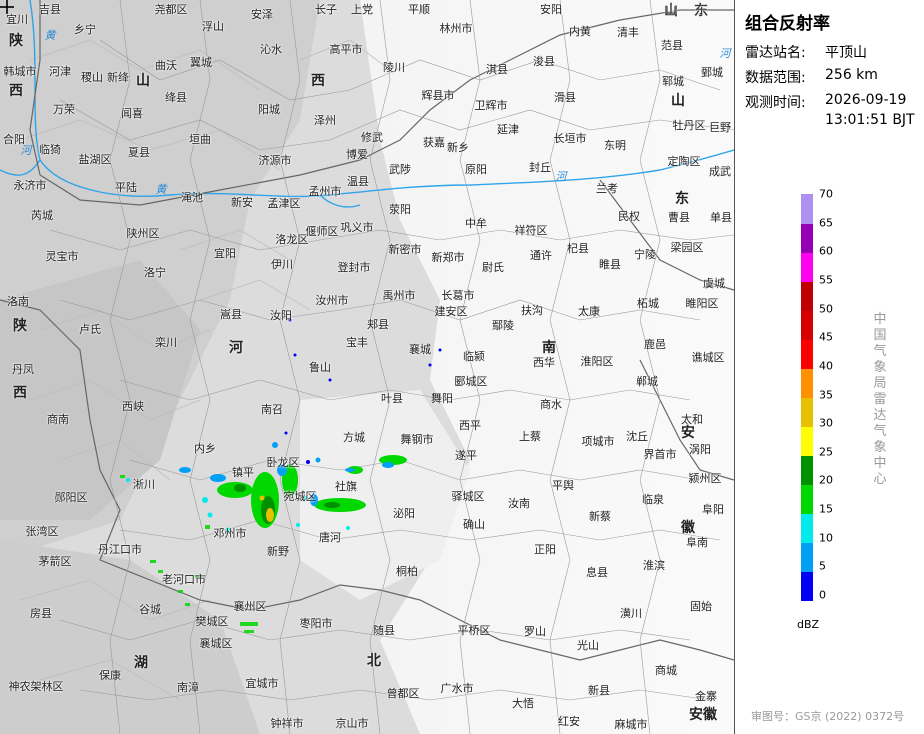  I want to click on station-row: 雷达站名: 平顶山, so click(806, 52).